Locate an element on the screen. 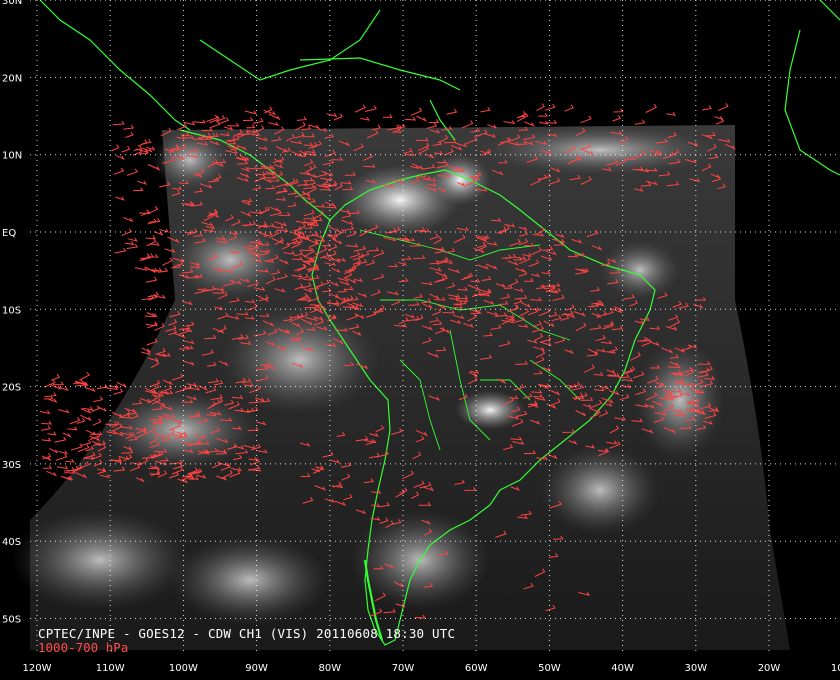 This screenshot has height=680, width=840. latitude-label: 40S is located at coordinates (11, 542).